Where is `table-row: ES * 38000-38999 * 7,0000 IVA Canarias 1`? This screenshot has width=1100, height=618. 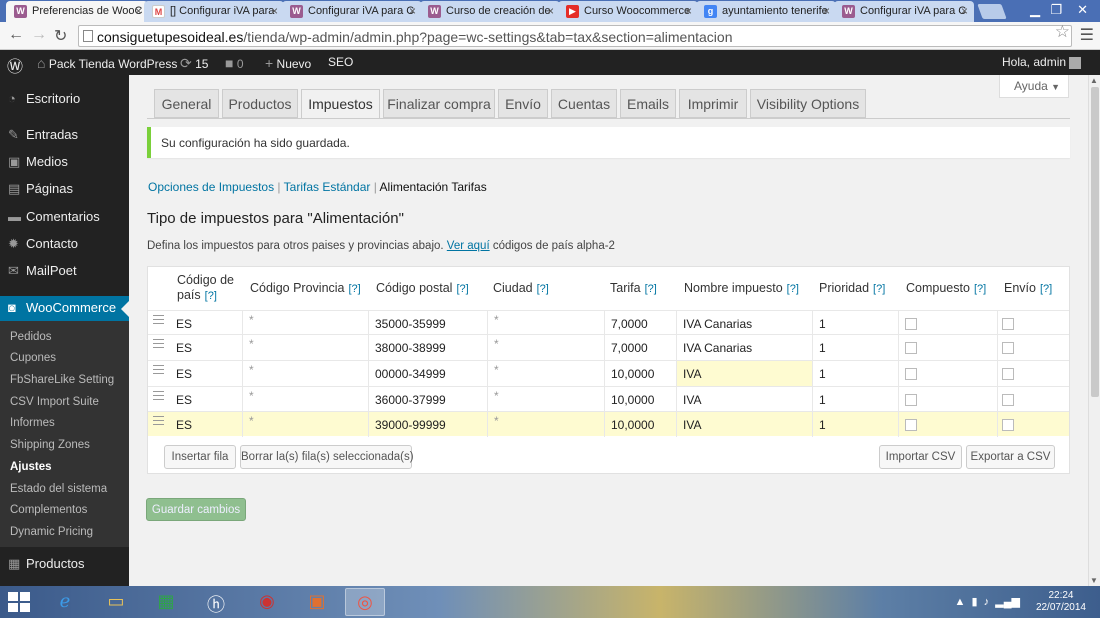
table-row: ES * 38000-38999 * 7,0000 IVA Canarias 1 is located at coordinates (608, 347).